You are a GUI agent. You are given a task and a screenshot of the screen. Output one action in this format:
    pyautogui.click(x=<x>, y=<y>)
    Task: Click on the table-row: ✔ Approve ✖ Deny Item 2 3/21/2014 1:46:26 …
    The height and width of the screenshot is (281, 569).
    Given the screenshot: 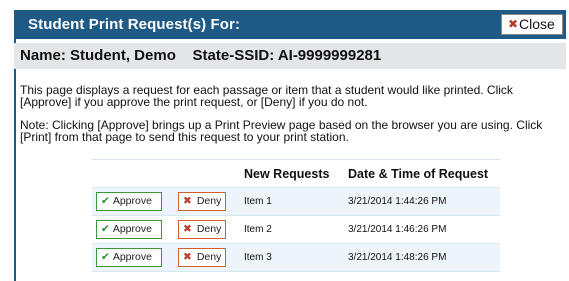 What is the action you would take?
    pyautogui.click(x=296, y=229)
    